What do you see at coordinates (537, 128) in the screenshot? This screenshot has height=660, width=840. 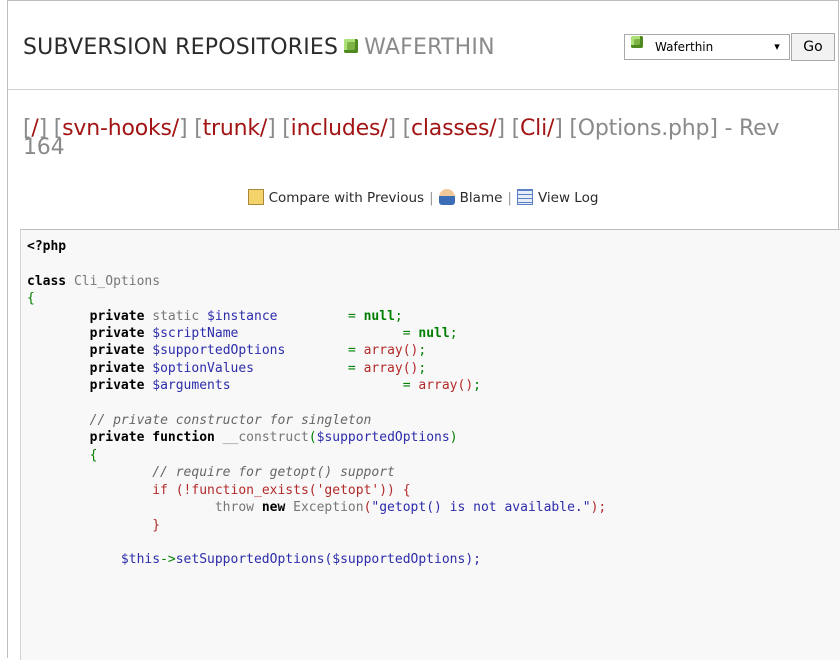 I see `breadcrumb-cli: Cli/` at bounding box center [537, 128].